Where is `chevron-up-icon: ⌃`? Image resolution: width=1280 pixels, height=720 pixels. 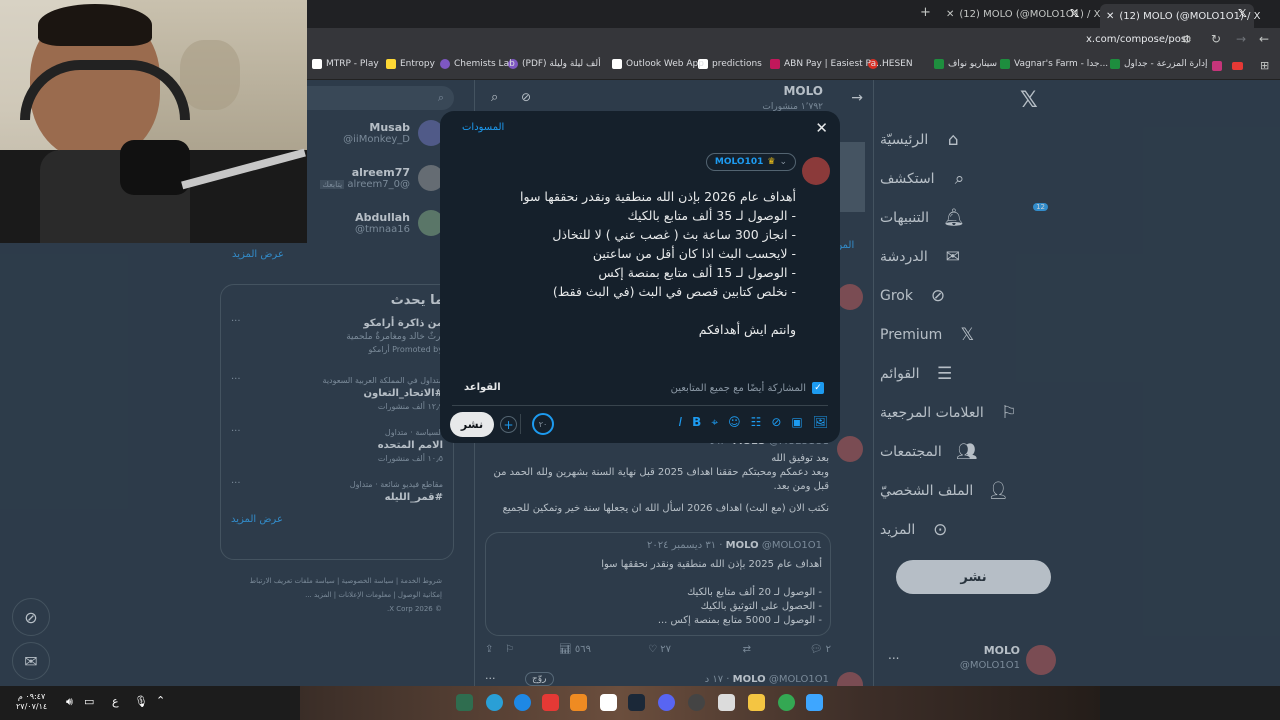 chevron-up-icon: ⌃ is located at coordinates (160, 700).